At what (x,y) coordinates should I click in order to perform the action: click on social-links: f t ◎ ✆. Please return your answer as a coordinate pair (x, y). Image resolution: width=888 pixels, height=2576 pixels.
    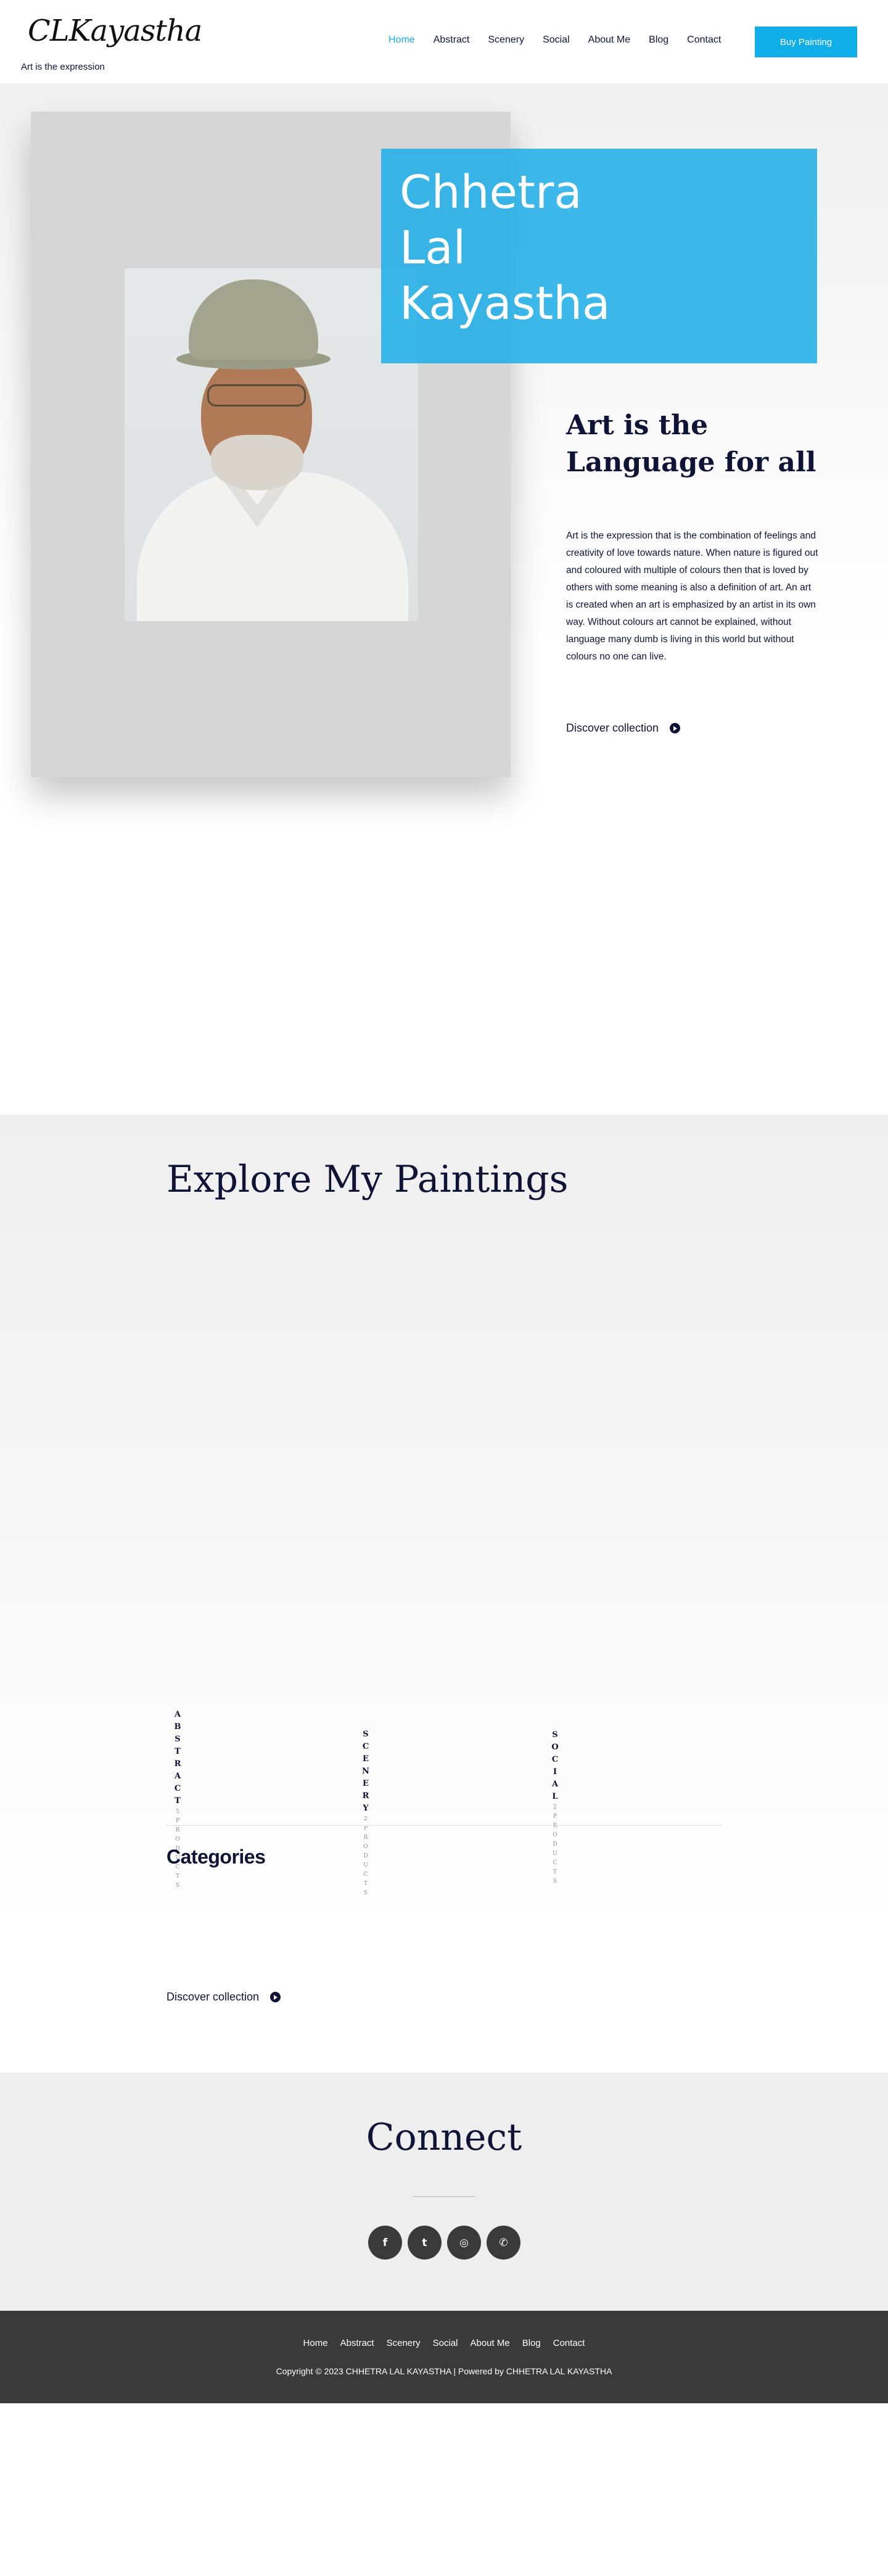
    Looking at the image, I should click on (444, 2243).